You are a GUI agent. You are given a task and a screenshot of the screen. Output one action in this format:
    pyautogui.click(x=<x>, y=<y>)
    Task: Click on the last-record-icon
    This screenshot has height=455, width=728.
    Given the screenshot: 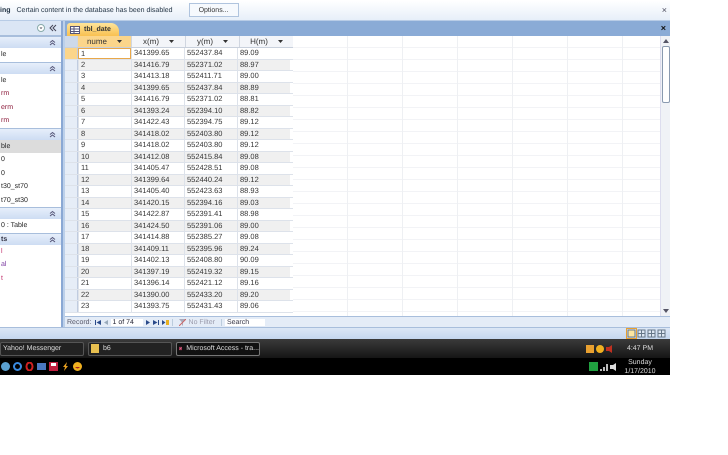 What is the action you would take?
    pyautogui.click(x=155, y=322)
    